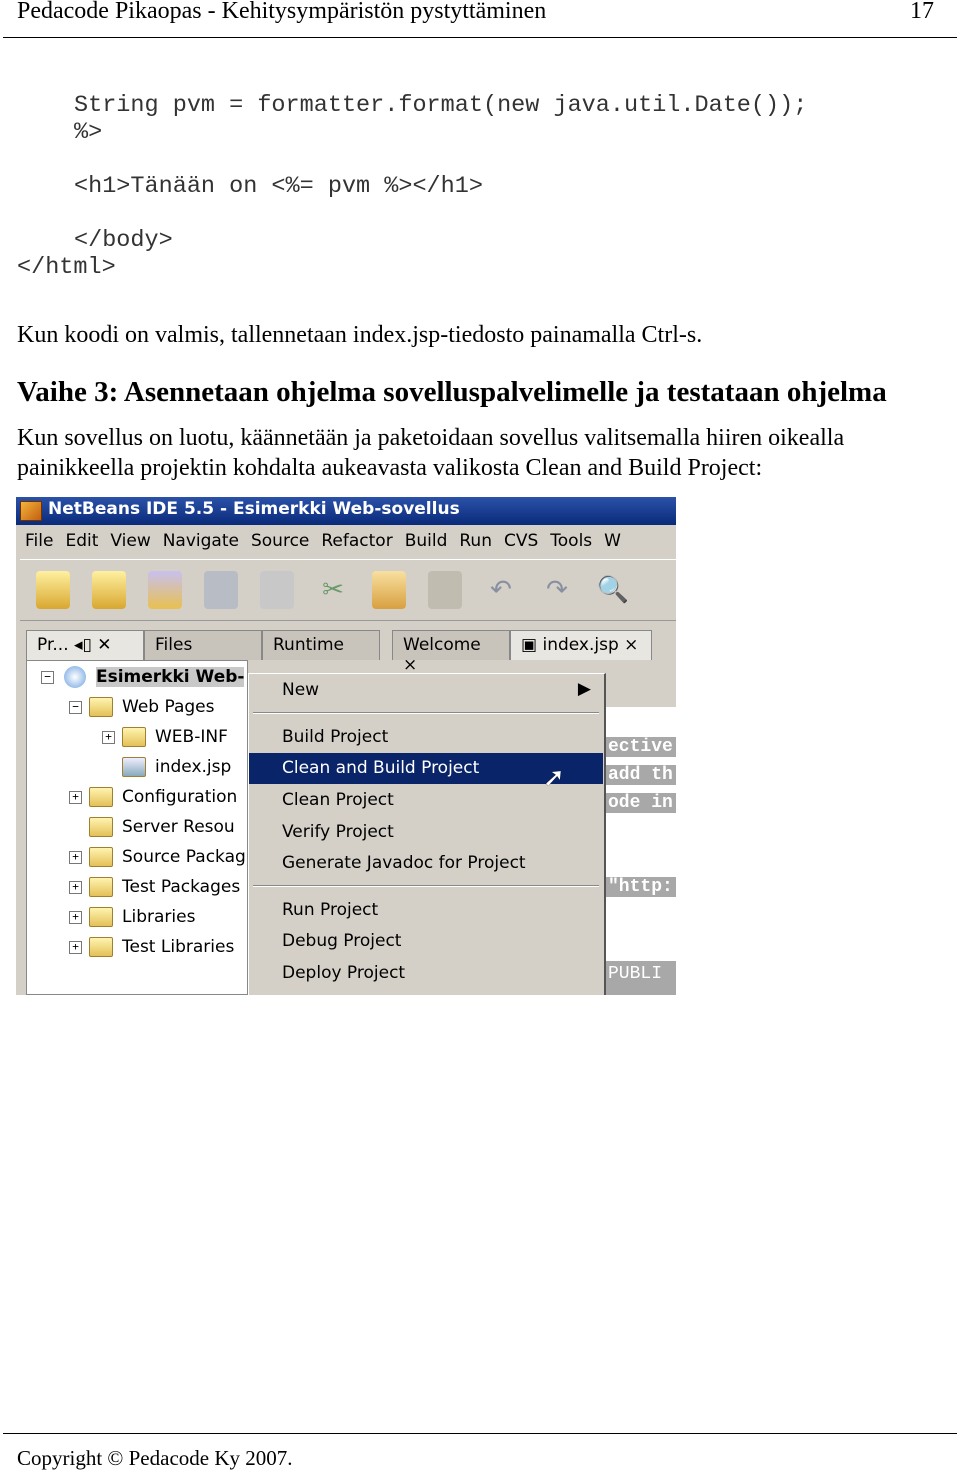 The image size is (960, 1473). I want to click on menu-view: View, so click(130, 544).